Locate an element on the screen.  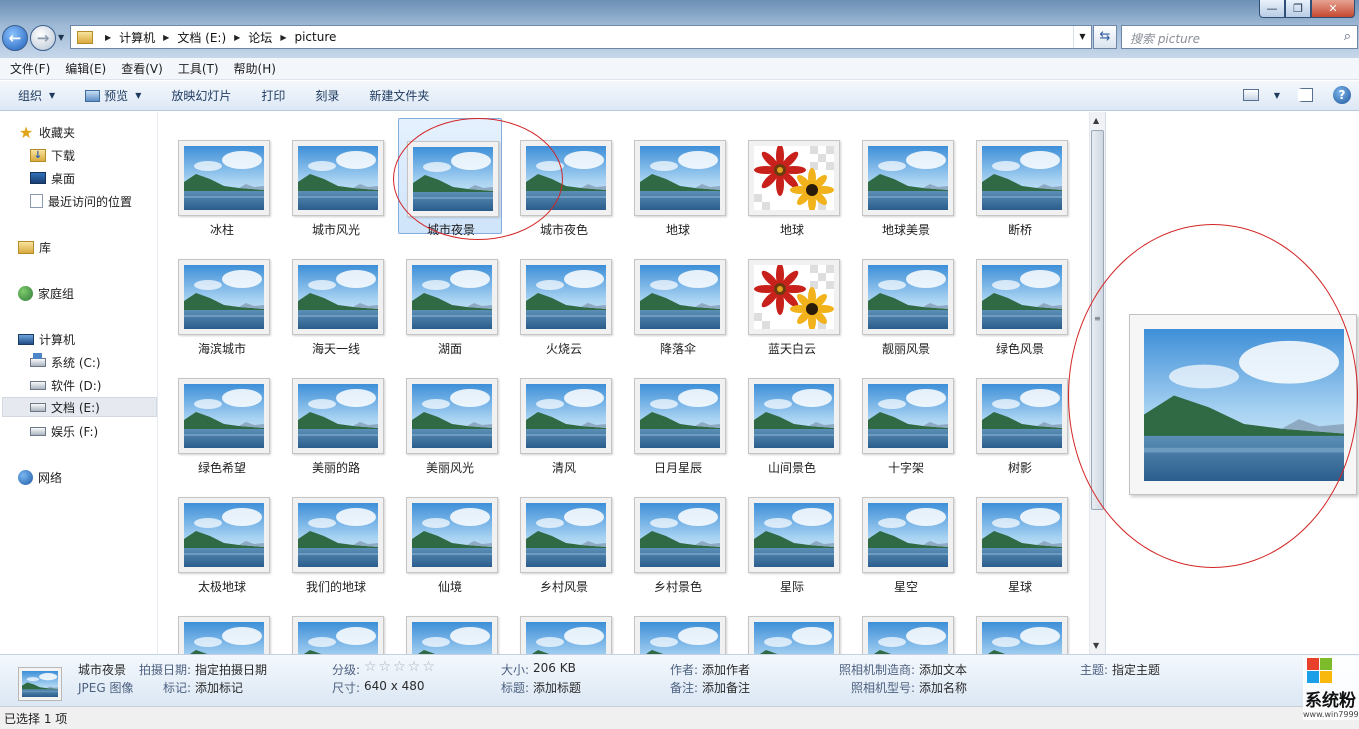
nav-drive-c: 系统 (C:) is located at coordinates (65, 362).